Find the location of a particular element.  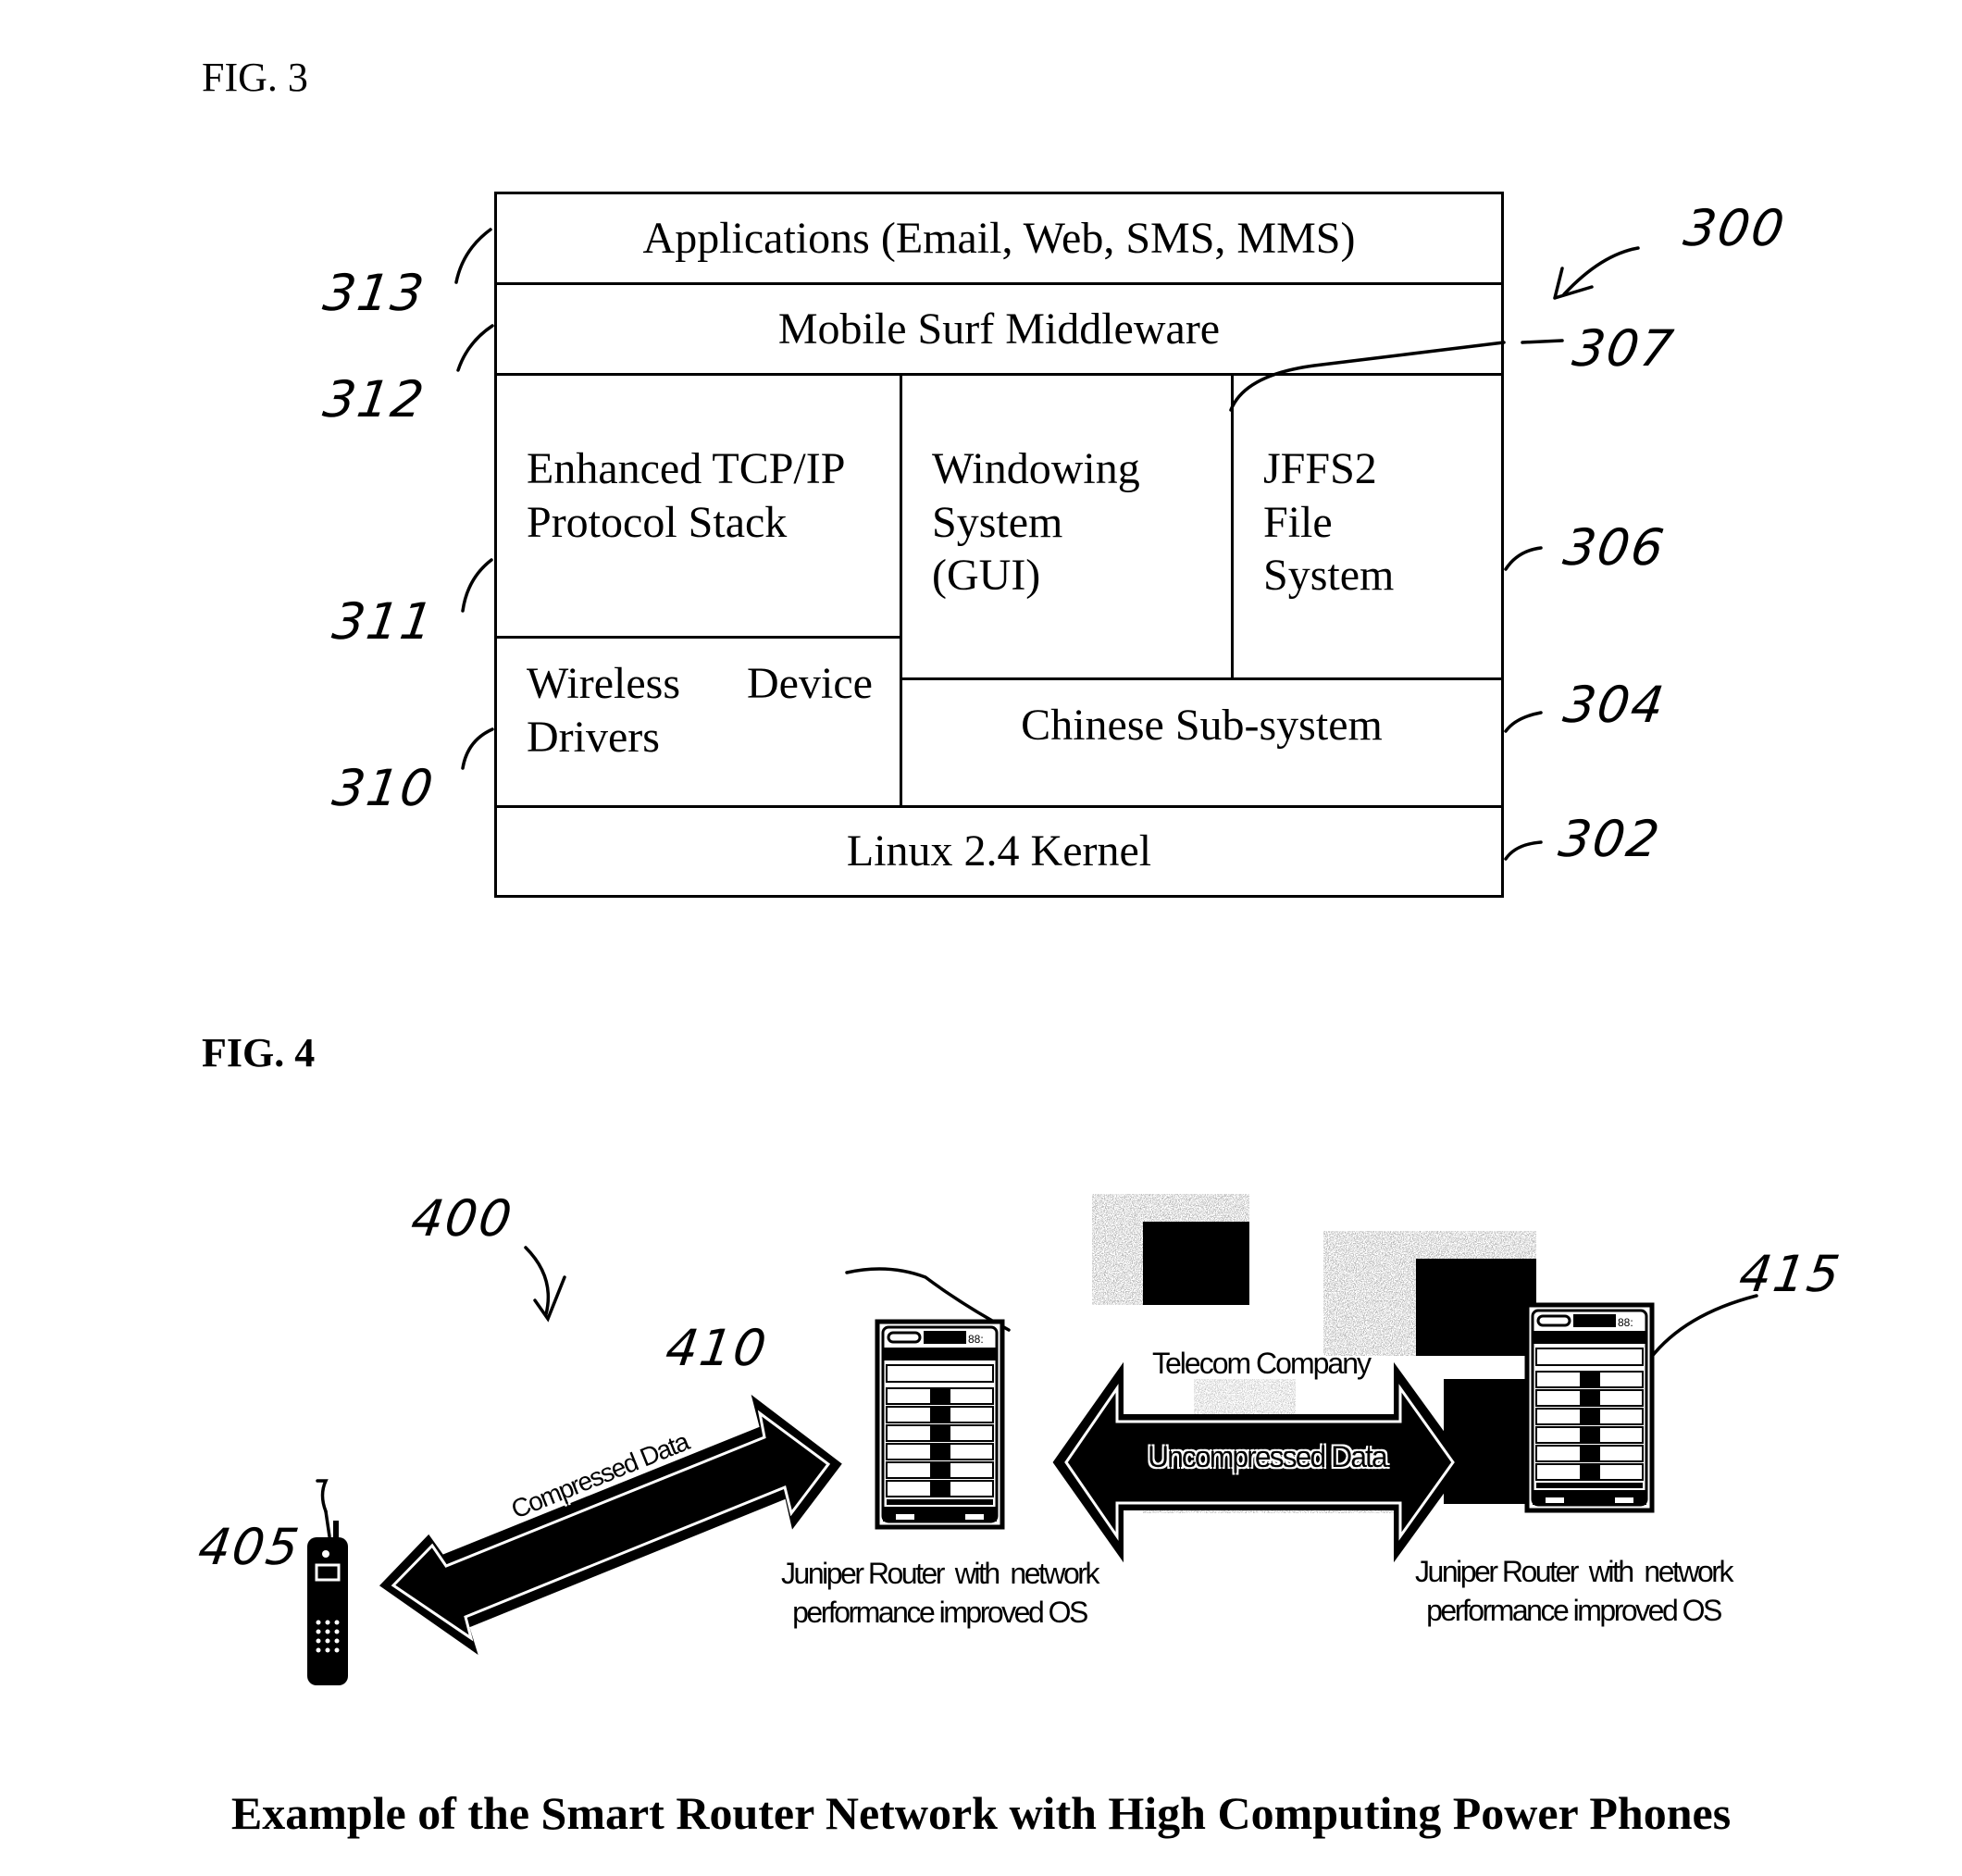

router-left-caption-line1: Juniper Router with network is located at coordinates (940, 1574).